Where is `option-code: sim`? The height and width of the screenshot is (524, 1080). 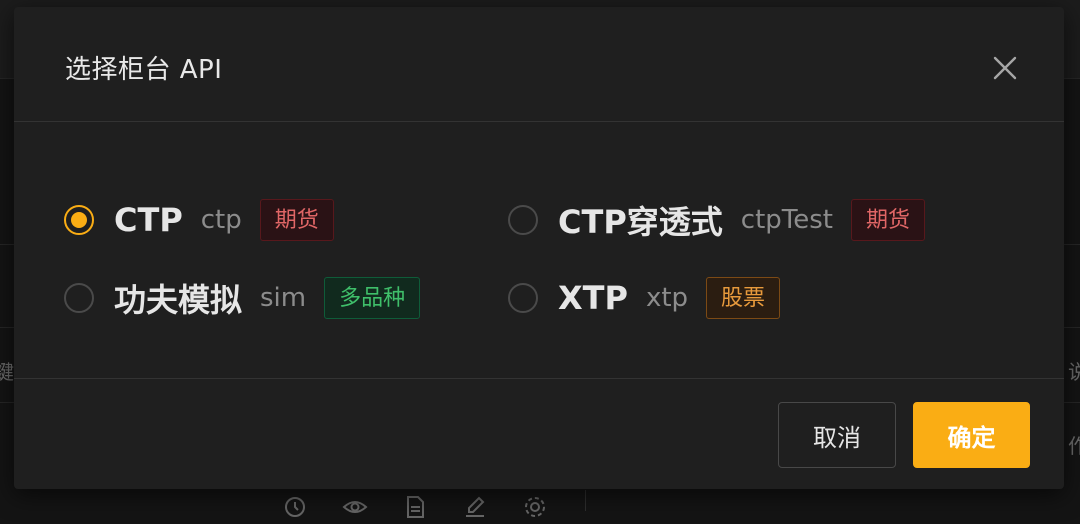
option-code: sim is located at coordinates (283, 298).